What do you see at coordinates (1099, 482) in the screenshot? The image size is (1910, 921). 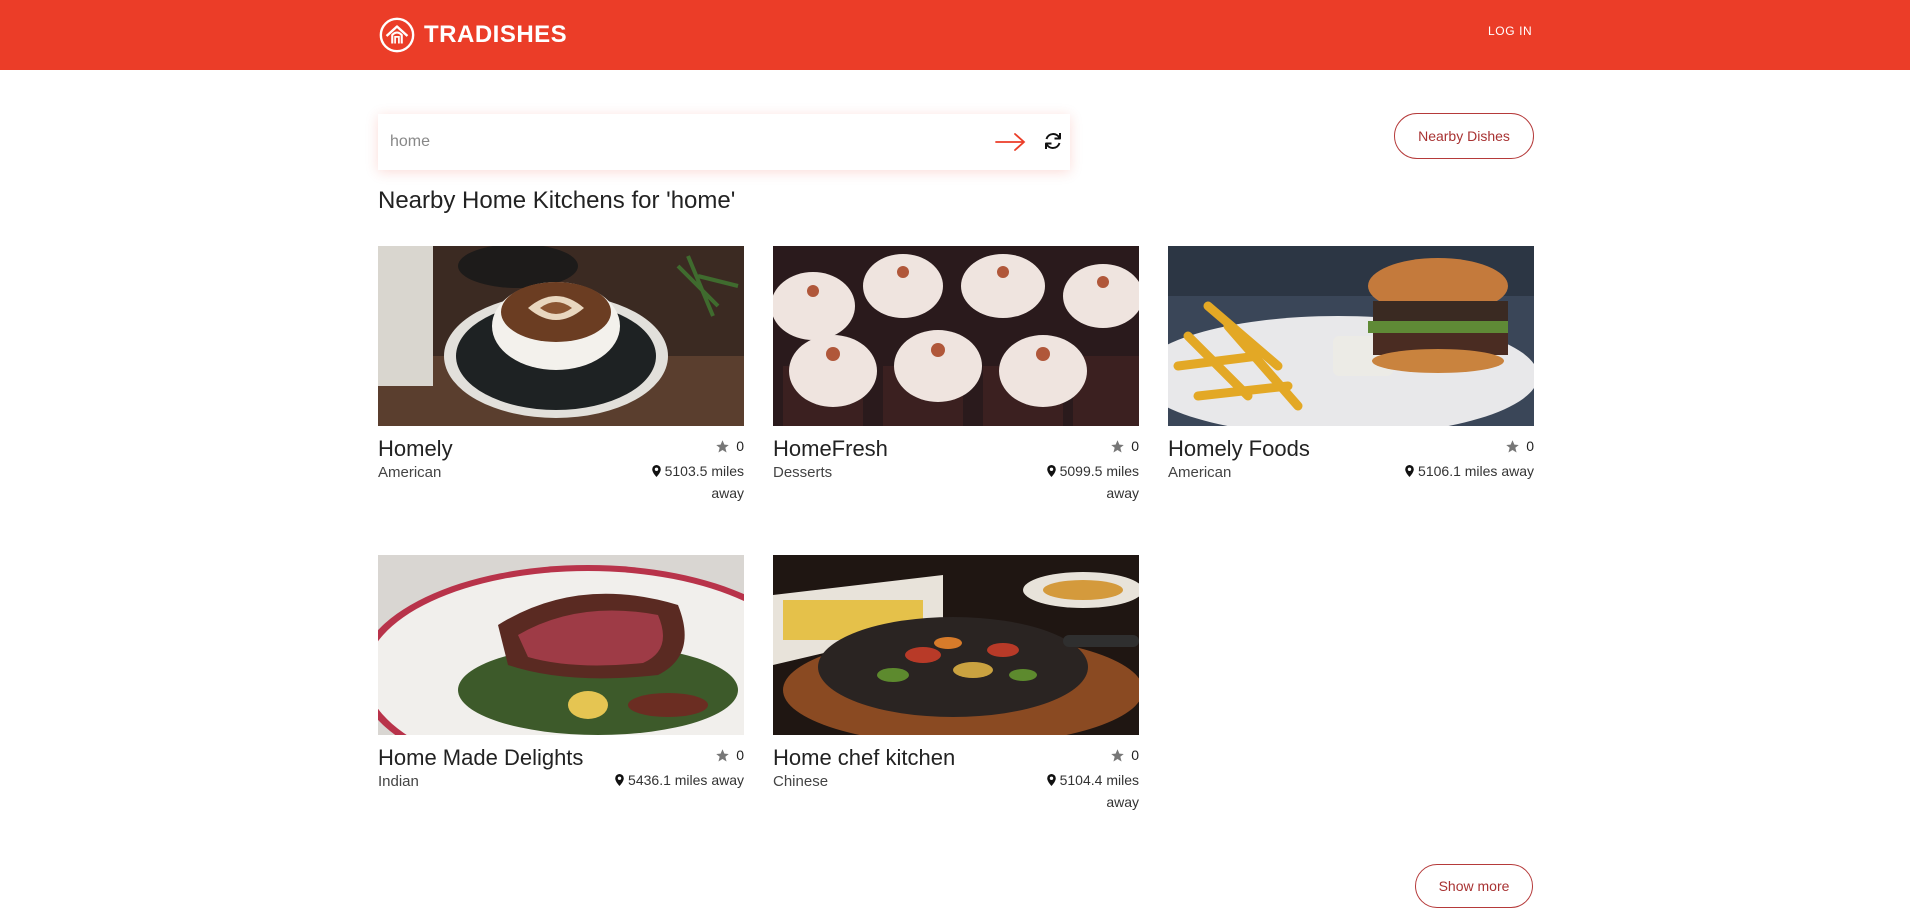 I see `distance-text: 5099.5 miles away` at bounding box center [1099, 482].